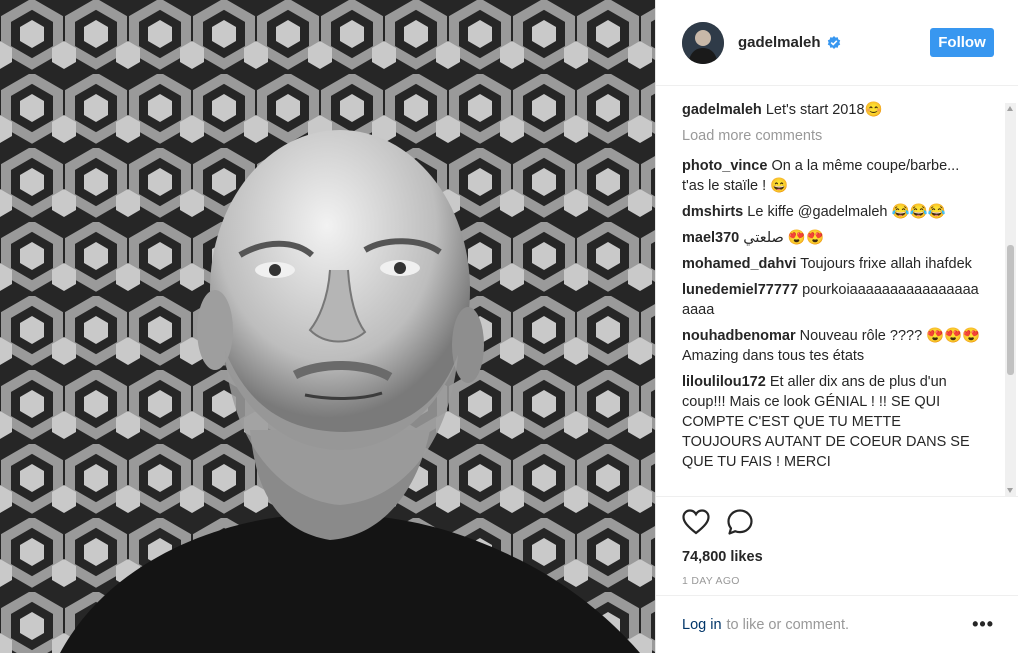 This screenshot has width=1018, height=653. I want to click on comment-icon, so click(740, 522).